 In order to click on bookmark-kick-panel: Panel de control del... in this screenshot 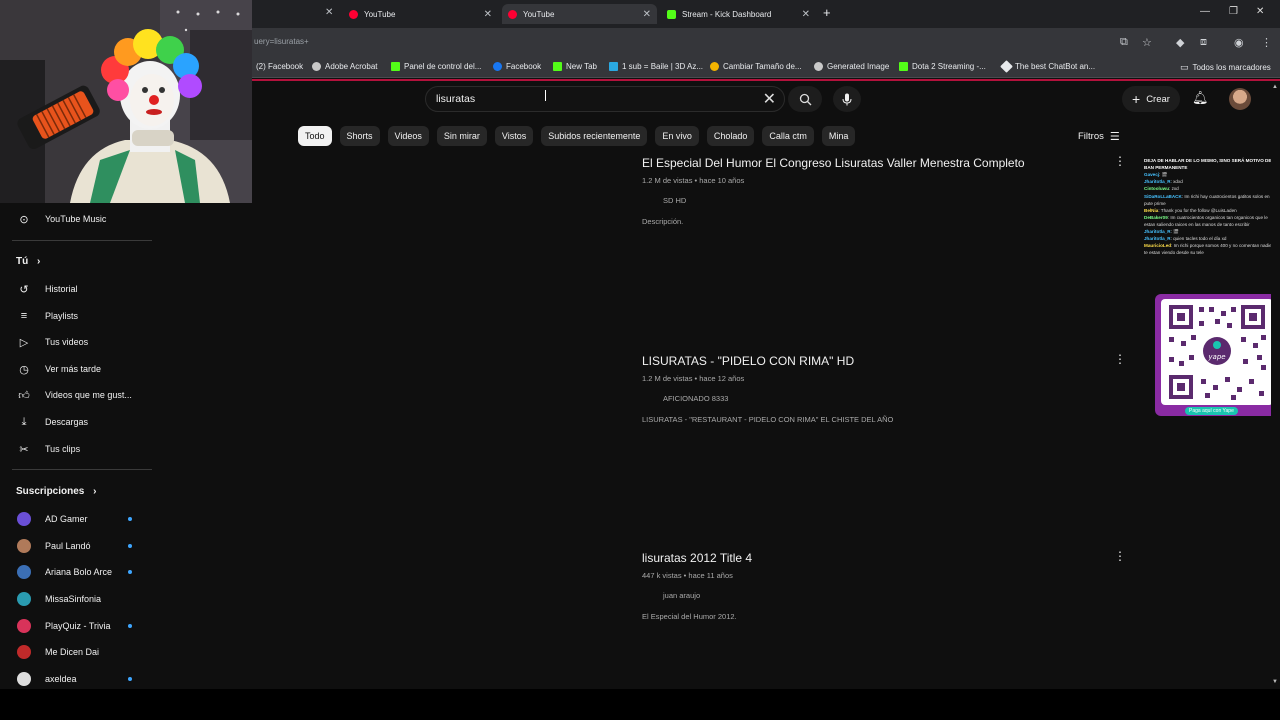, I will do `click(436, 66)`.